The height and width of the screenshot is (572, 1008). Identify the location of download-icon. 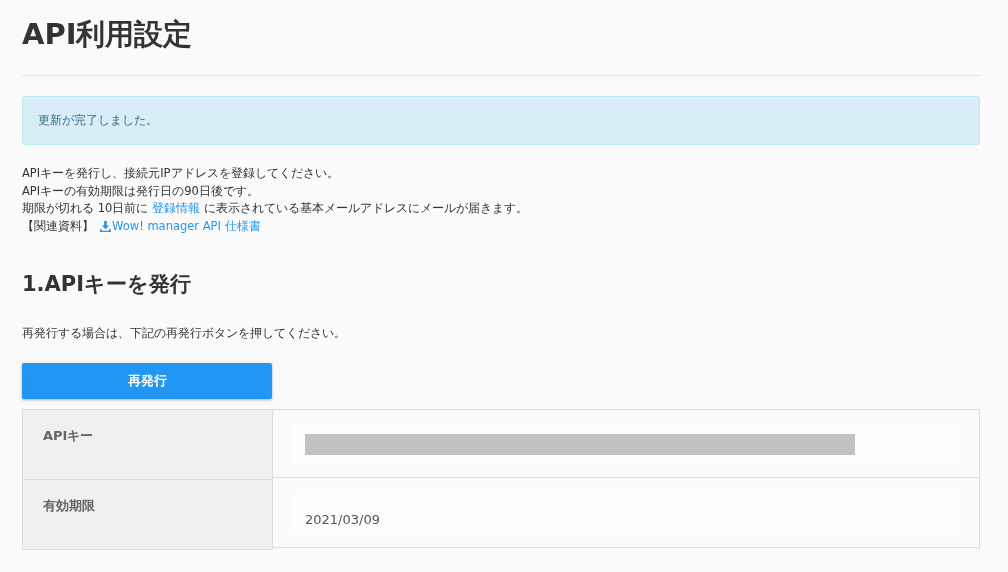
(105, 226).